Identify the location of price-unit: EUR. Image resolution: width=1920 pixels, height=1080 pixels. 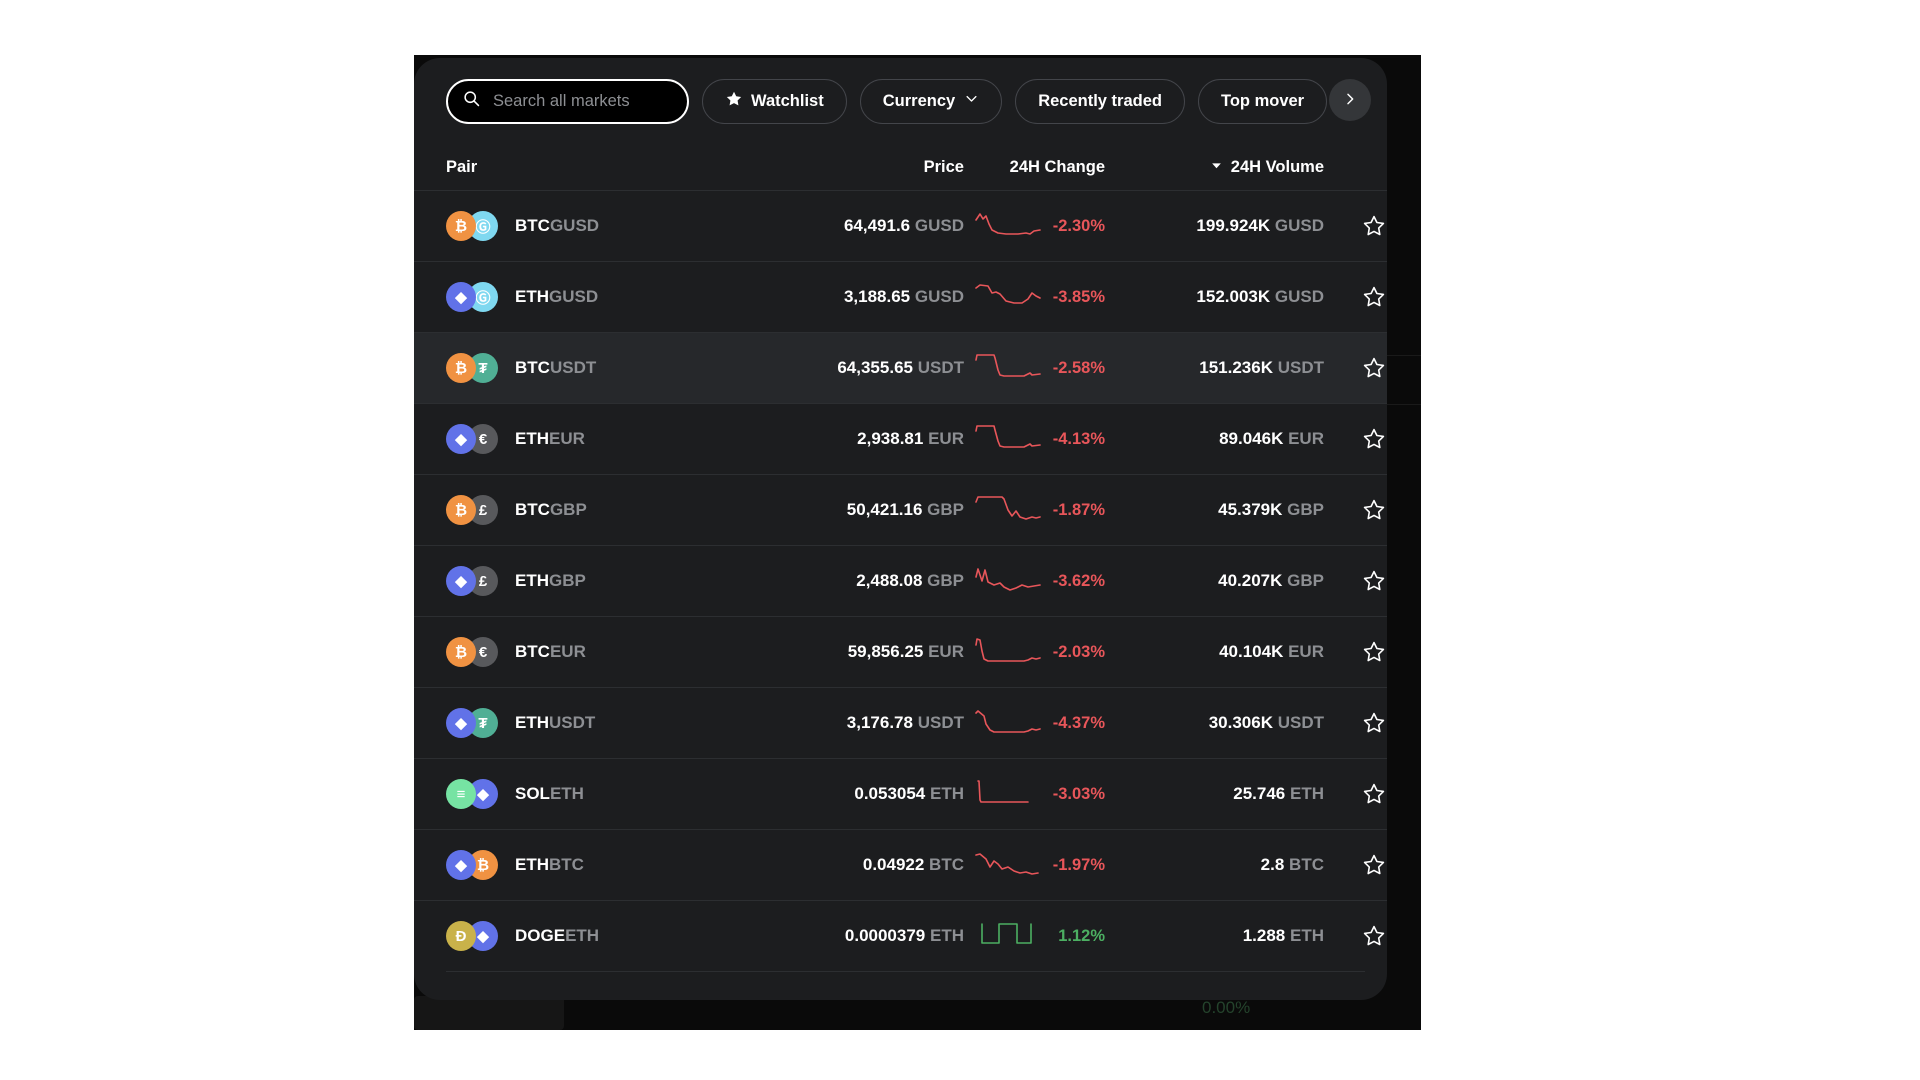
(946, 651).